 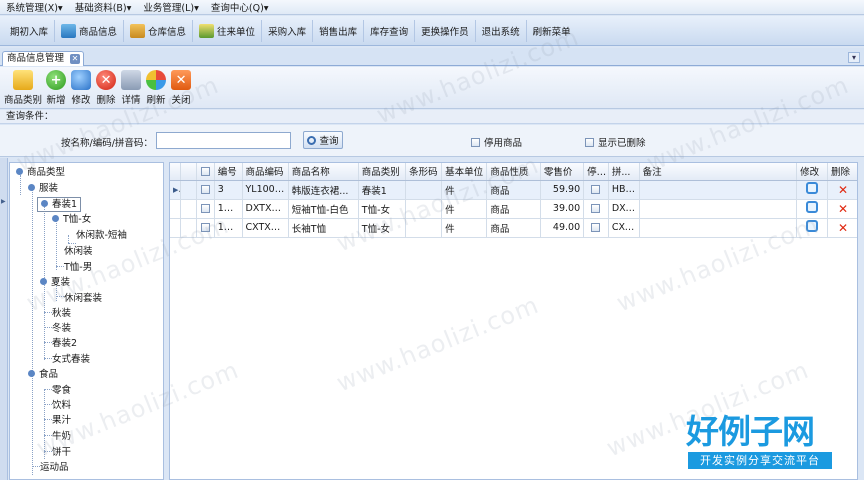 What do you see at coordinates (55, 282) in the screenshot?
I see `tree-node-summer: 夏装` at bounding box center [55, 282].